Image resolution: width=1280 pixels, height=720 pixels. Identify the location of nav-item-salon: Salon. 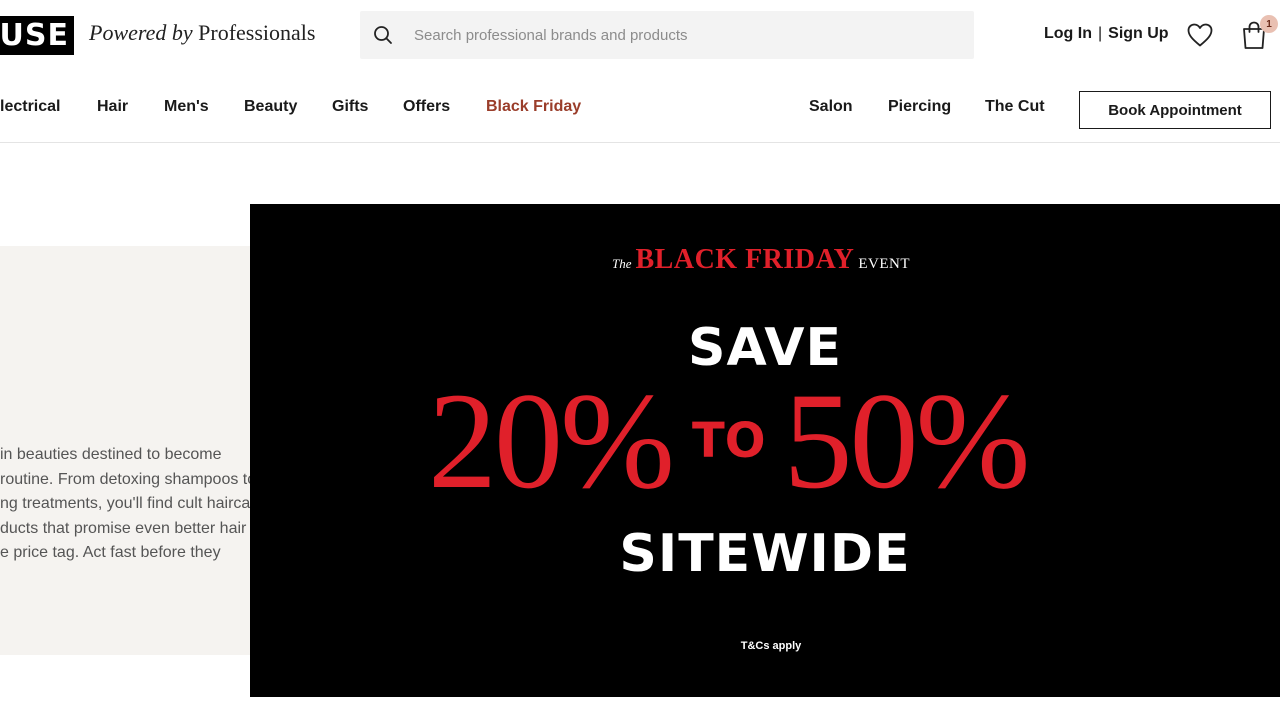
(831, 107).